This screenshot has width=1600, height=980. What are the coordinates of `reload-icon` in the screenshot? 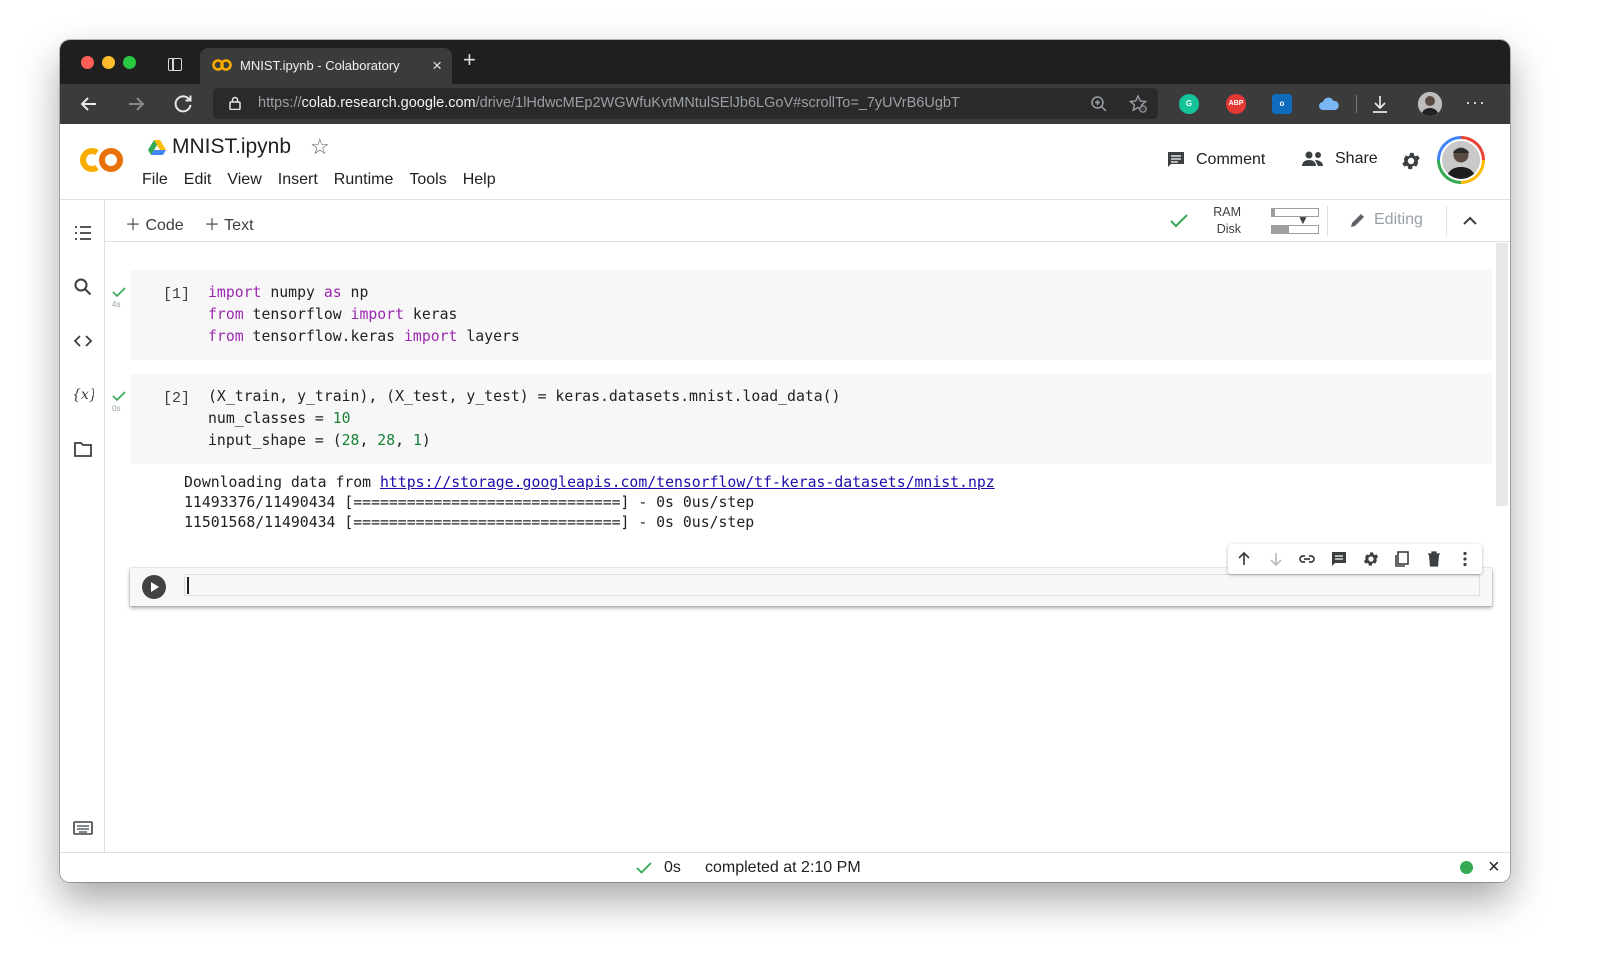 It's located at (183, 104).